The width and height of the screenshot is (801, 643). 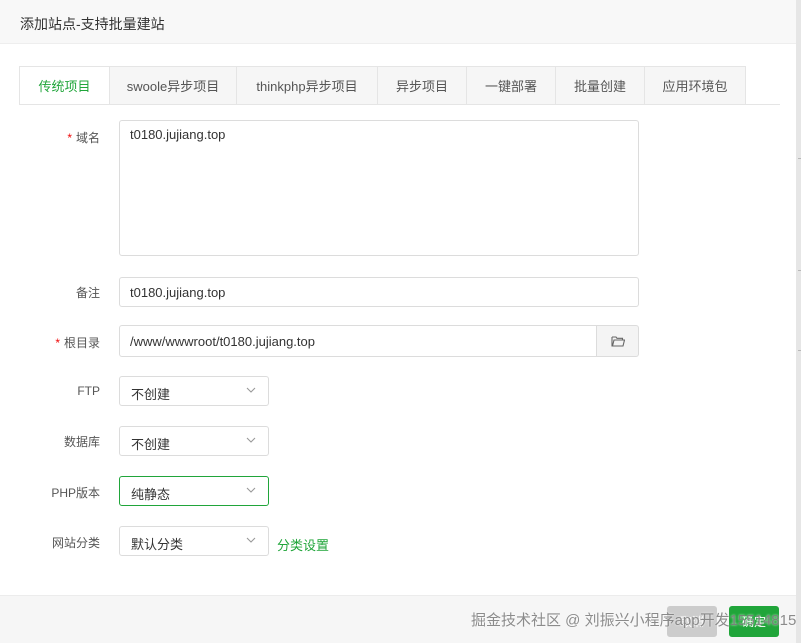 I want to click on tab-traditional: 传统项目, so click(x=64, y=85).